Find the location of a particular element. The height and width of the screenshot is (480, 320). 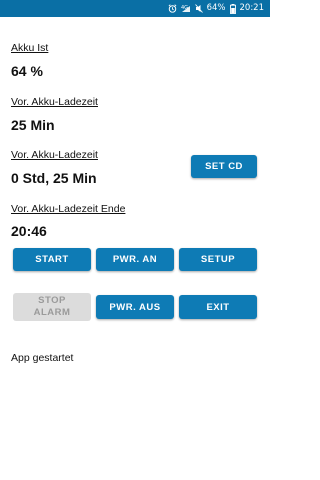

set-cd-button: SET CD is located at coordinates (224, 166).